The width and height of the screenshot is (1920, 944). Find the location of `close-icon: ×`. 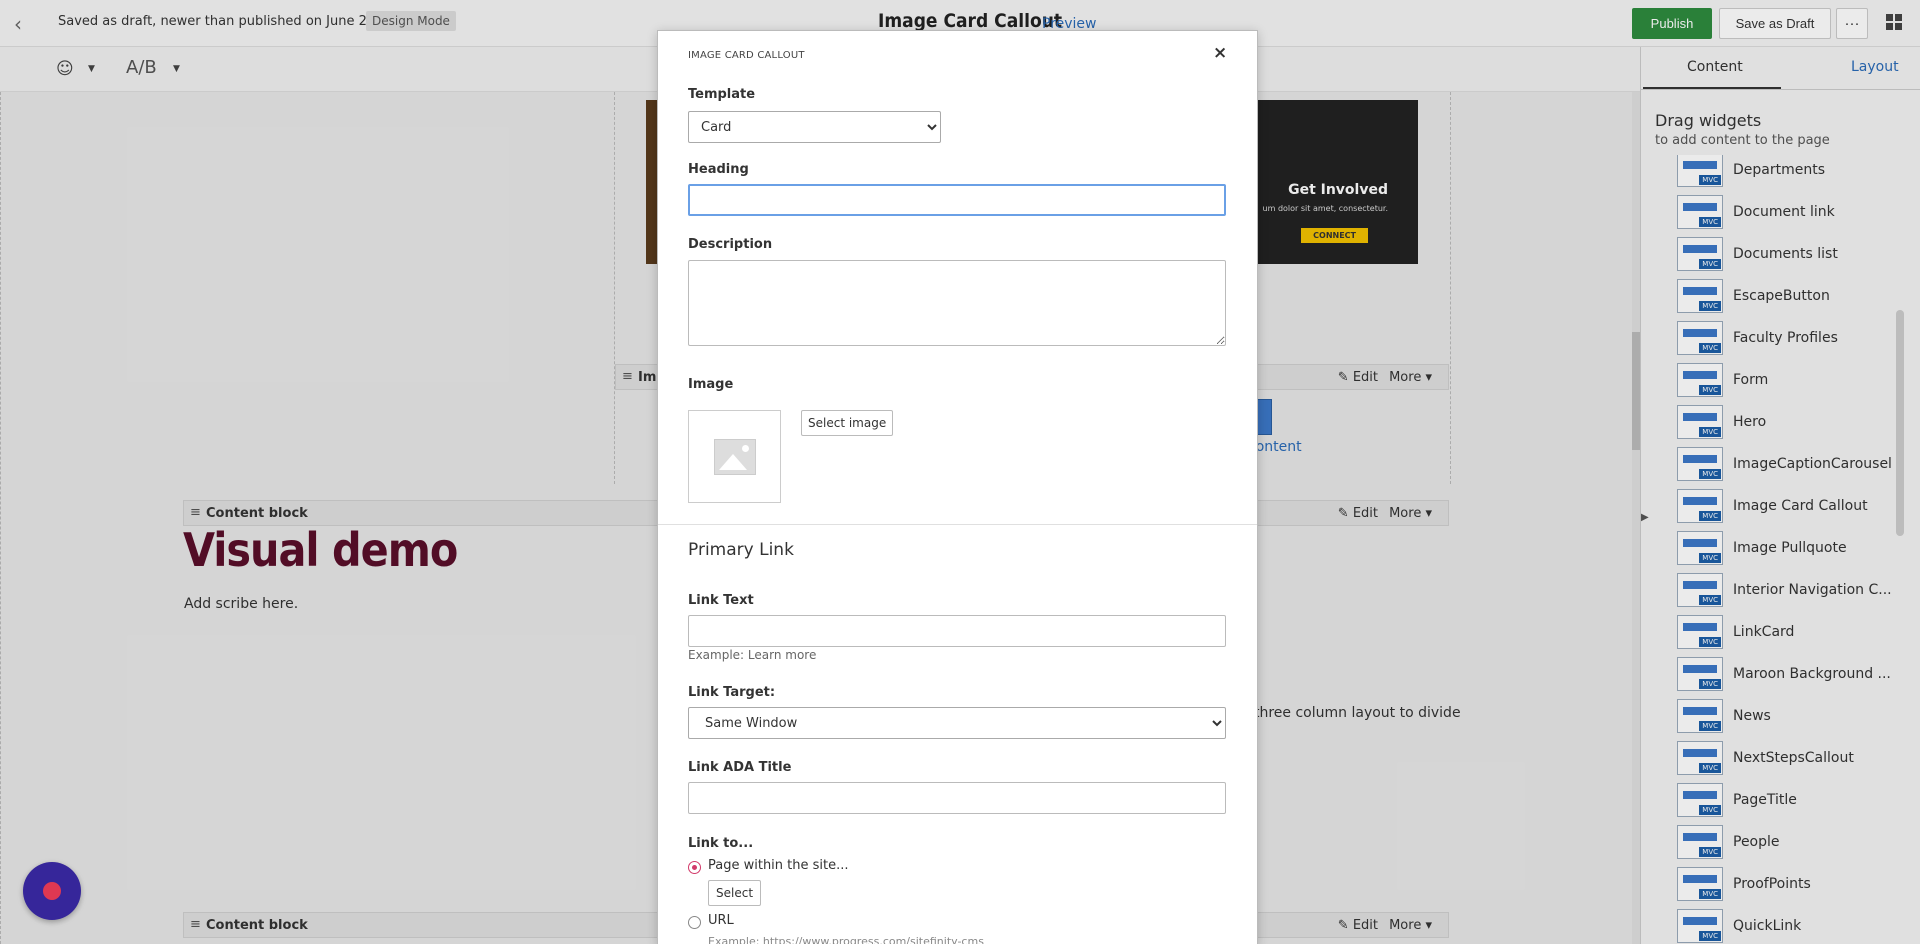

close-icon: × is located at coordinates (1220, 53).